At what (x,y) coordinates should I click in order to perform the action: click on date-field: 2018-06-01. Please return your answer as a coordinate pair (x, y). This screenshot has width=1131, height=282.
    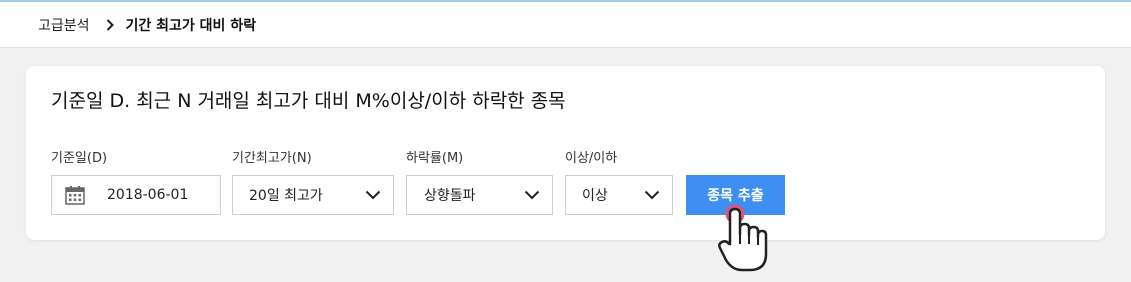
    Looking at the image, I should click on (136, 195).